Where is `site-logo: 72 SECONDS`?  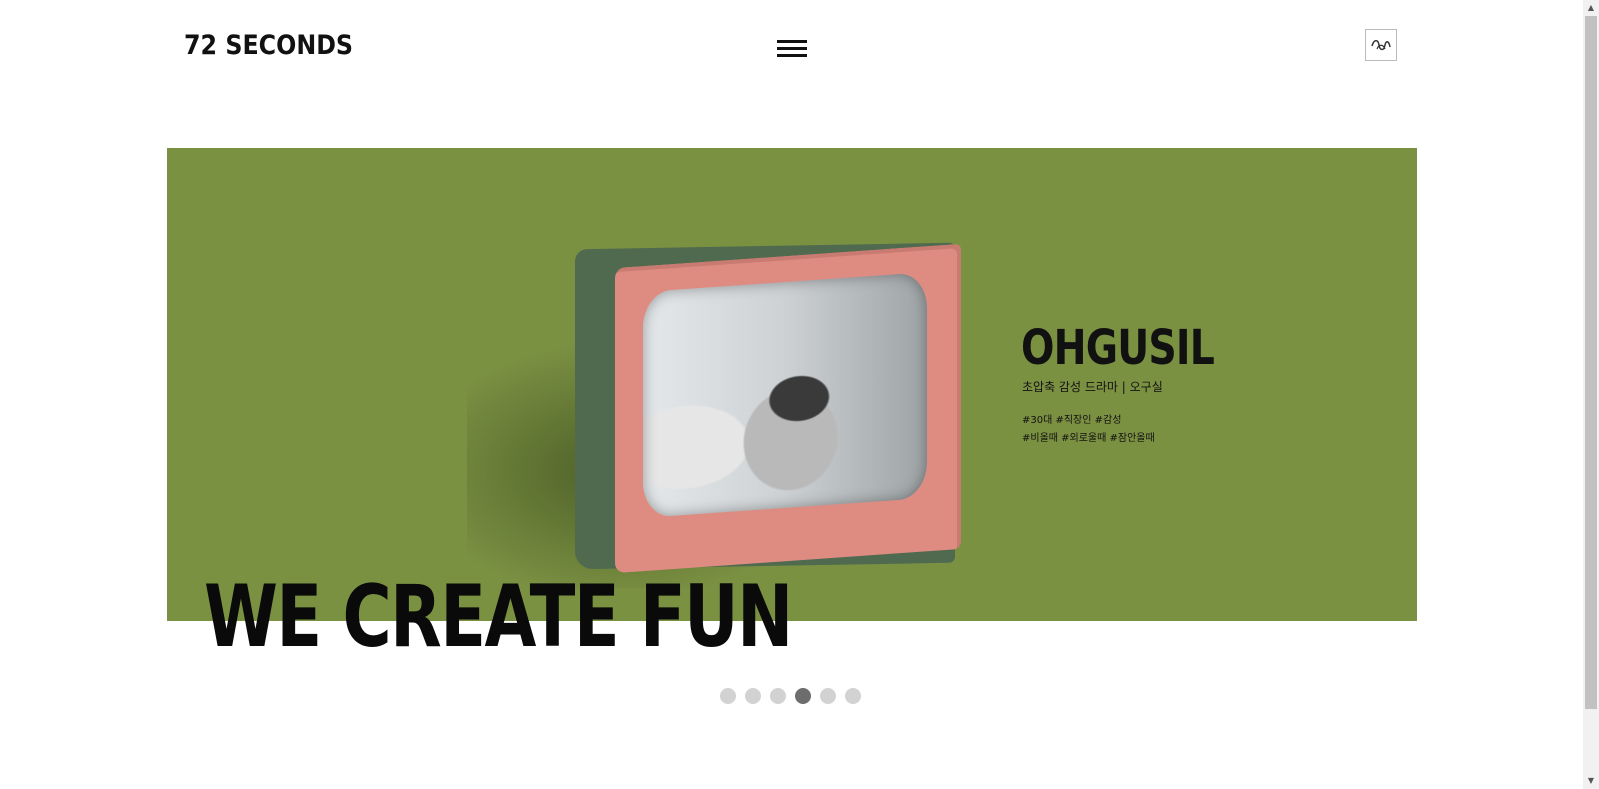 site-logo: 72 SECONDS is located at coordinates (268, 45).